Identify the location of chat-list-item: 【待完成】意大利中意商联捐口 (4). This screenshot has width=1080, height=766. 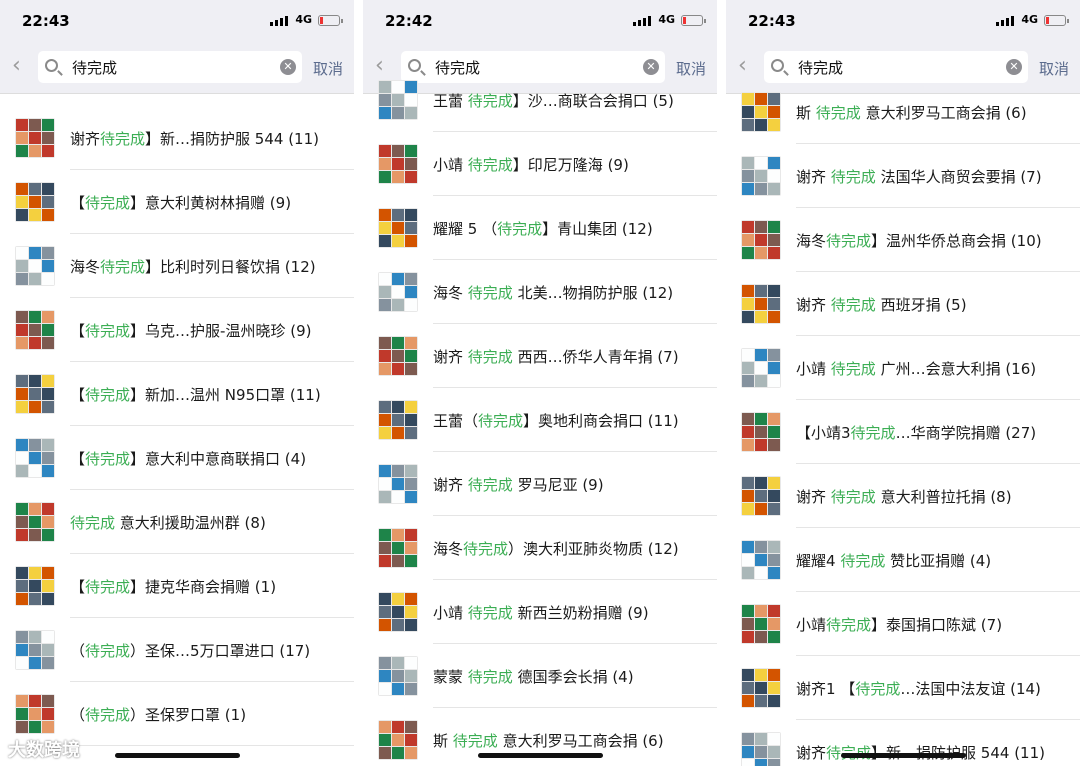
(177, 458).